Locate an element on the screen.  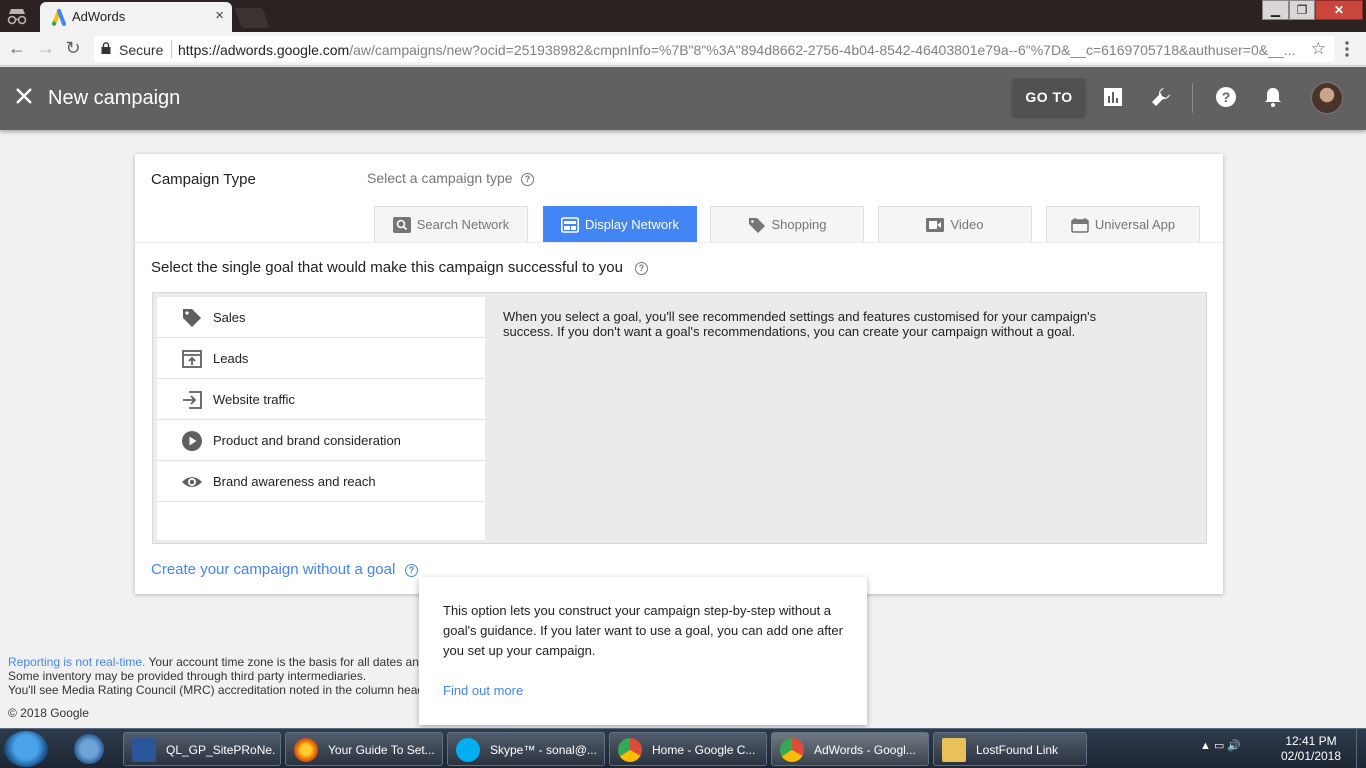
search-icon is located at coordinates (401, 224).